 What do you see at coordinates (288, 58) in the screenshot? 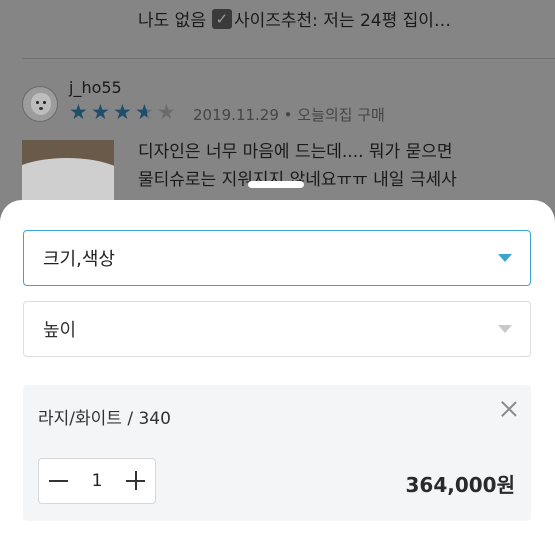
I see `review-divider` at bounding box center [288, 58].